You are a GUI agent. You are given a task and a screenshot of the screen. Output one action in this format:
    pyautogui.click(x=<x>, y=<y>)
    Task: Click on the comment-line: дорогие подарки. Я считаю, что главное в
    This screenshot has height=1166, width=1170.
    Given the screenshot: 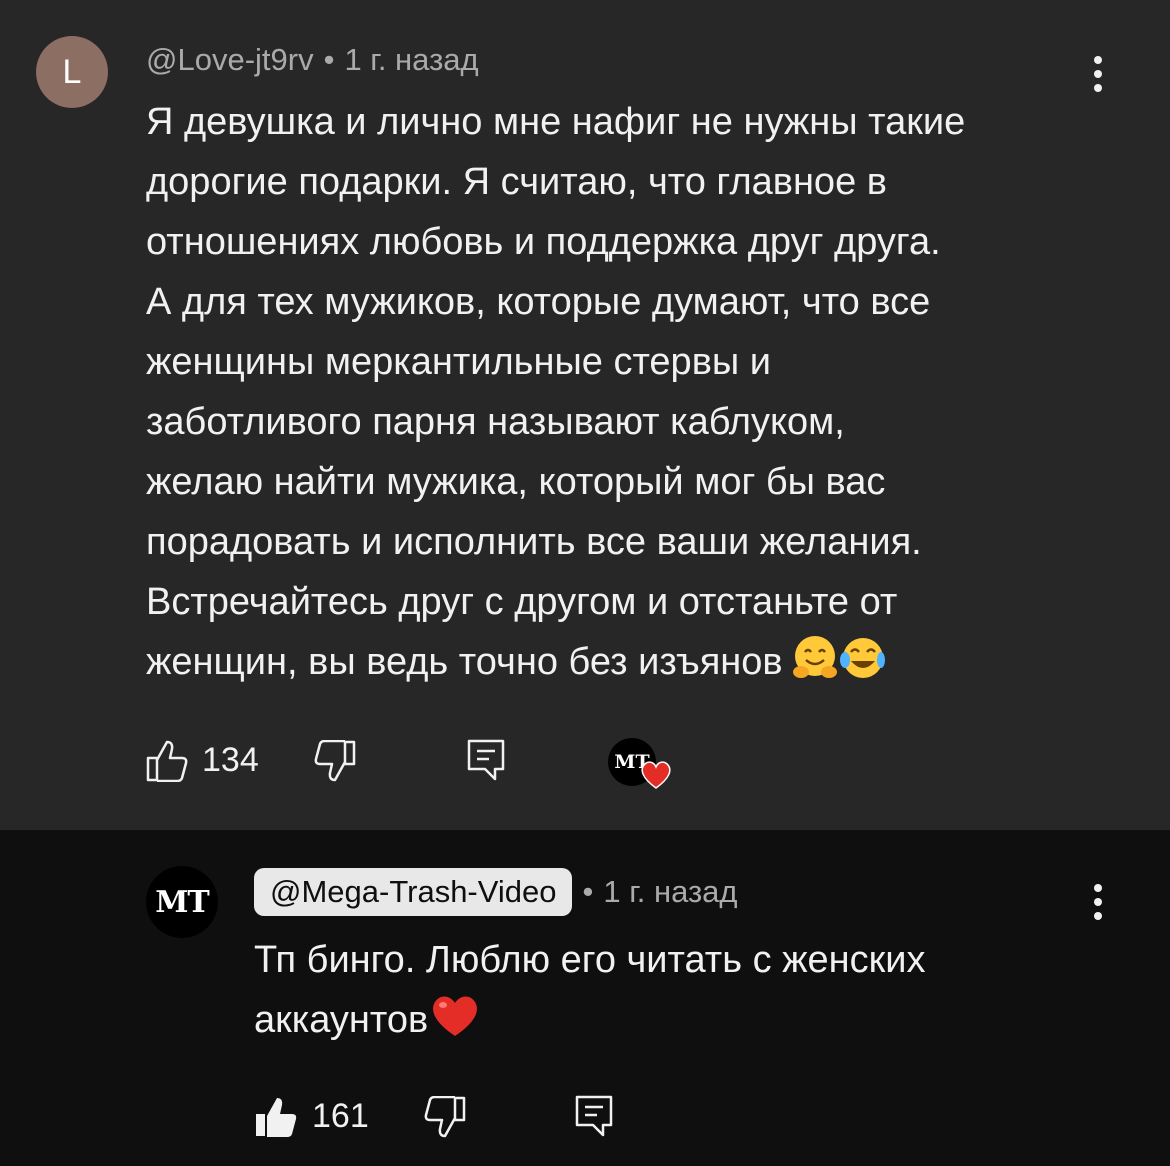 What is the action you would take?
    pyautogui.click(x=516, y=182)
    